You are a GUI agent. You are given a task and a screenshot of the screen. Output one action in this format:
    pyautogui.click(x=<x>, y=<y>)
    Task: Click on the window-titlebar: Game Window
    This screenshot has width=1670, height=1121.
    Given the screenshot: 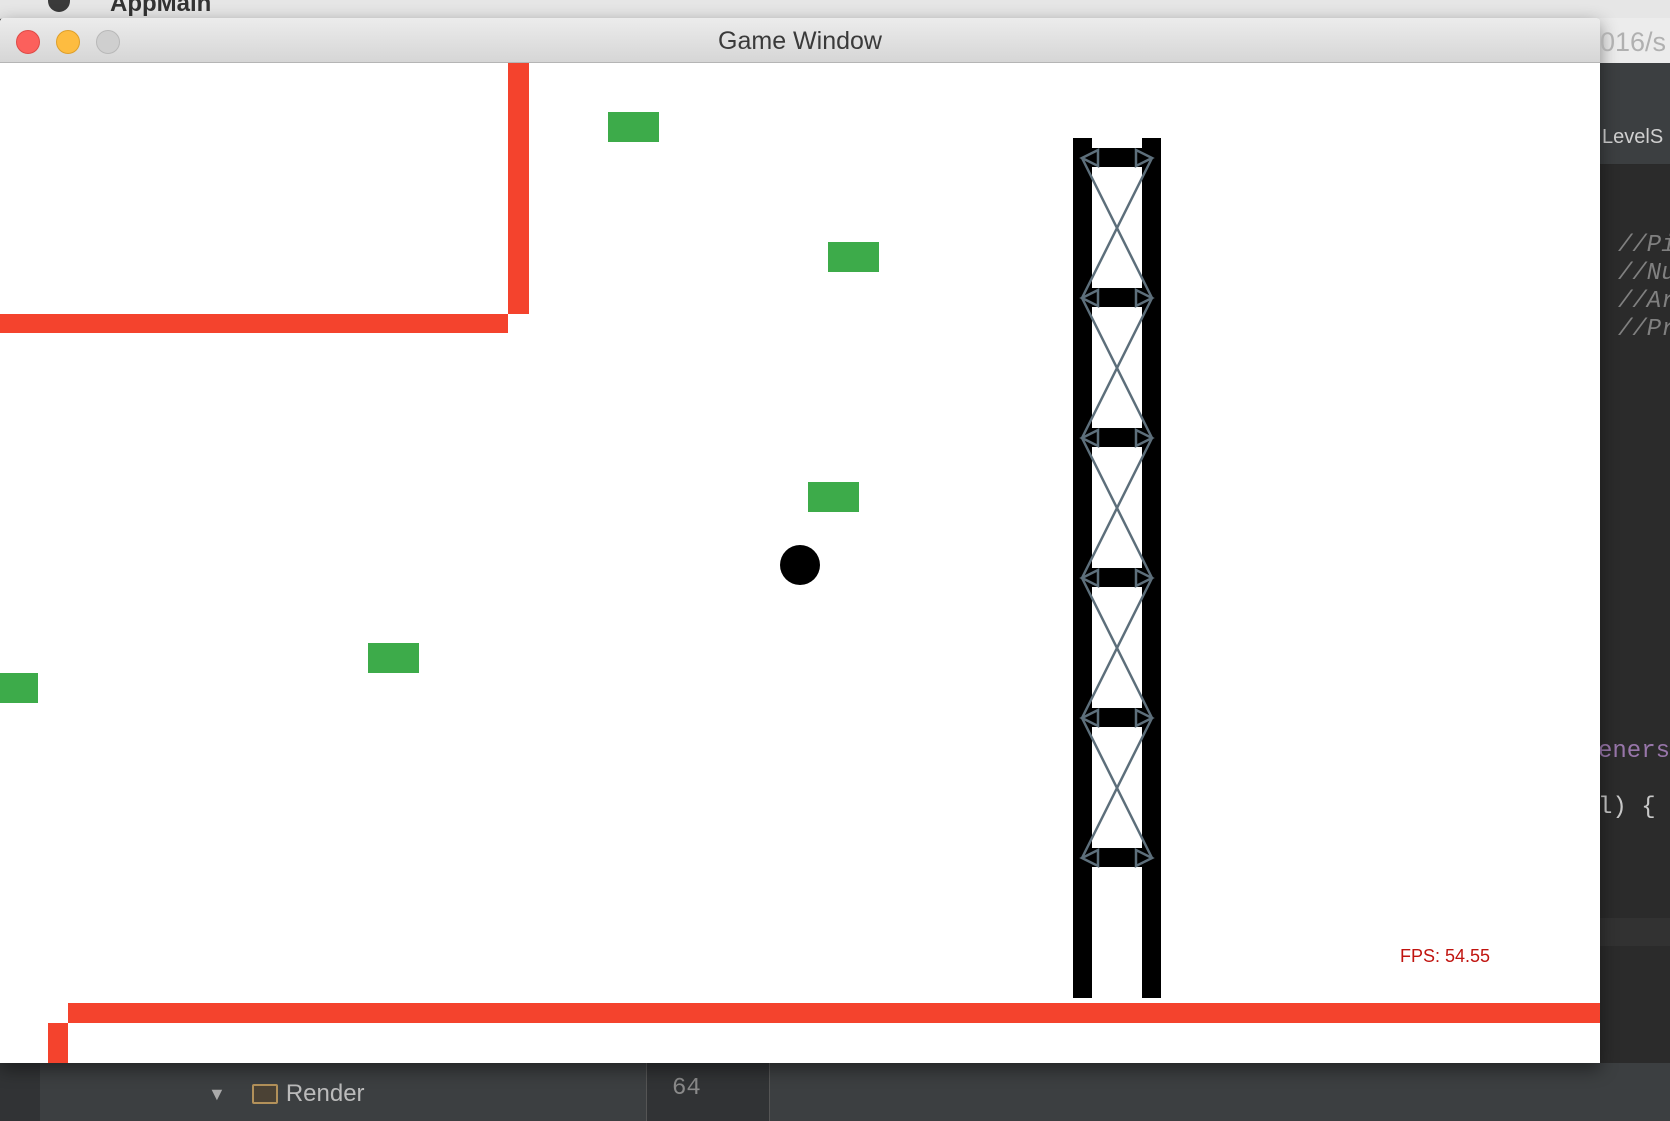 What is the action you would take?
    pyautogui.click(x=800, y=40)
    